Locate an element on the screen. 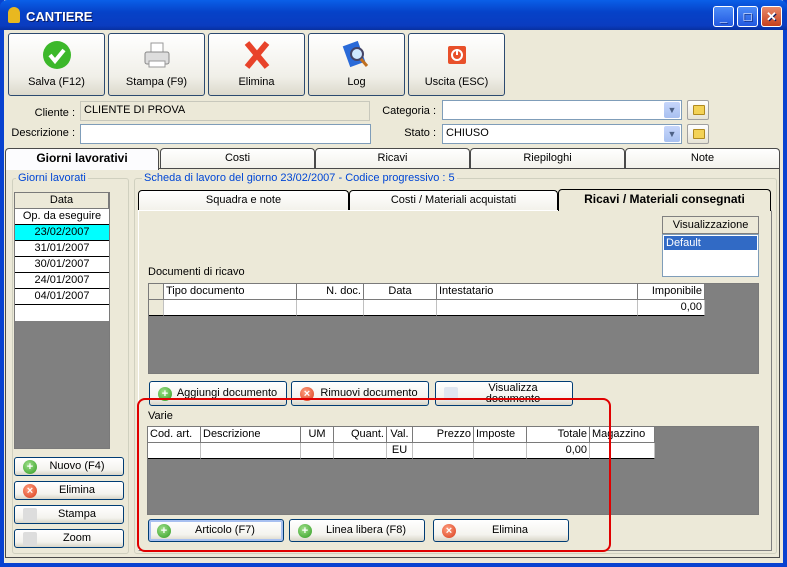  exit-button: Uscita (ESC) is located at coordinates (456, 64).